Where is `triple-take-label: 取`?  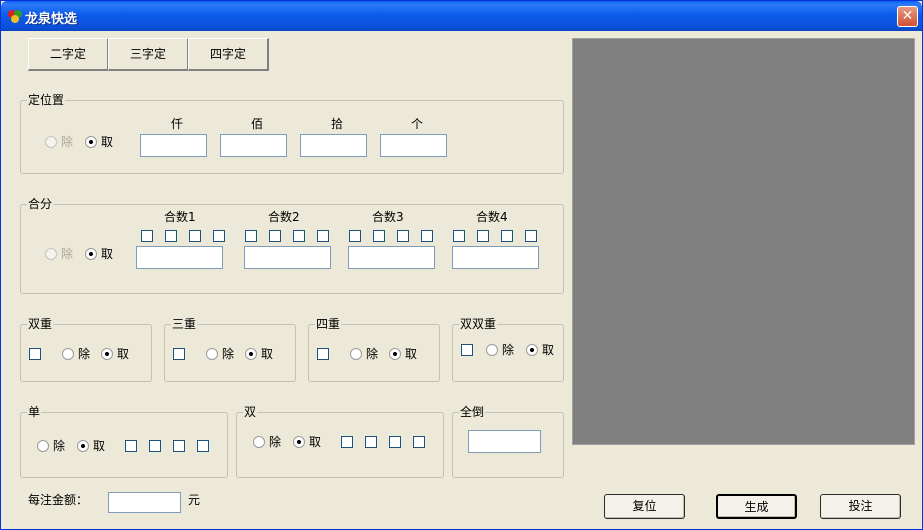 triple-take-label: 取 is located at coordinates (267, 354).